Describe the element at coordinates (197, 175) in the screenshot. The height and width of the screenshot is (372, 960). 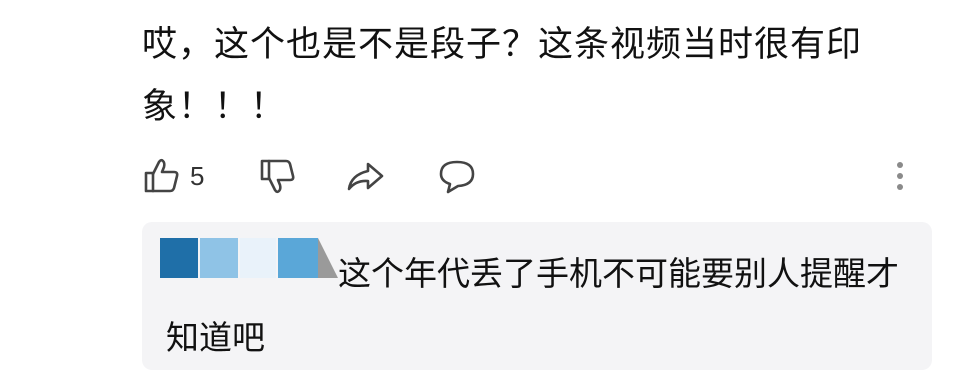
I see `like-count: 5` at that location.